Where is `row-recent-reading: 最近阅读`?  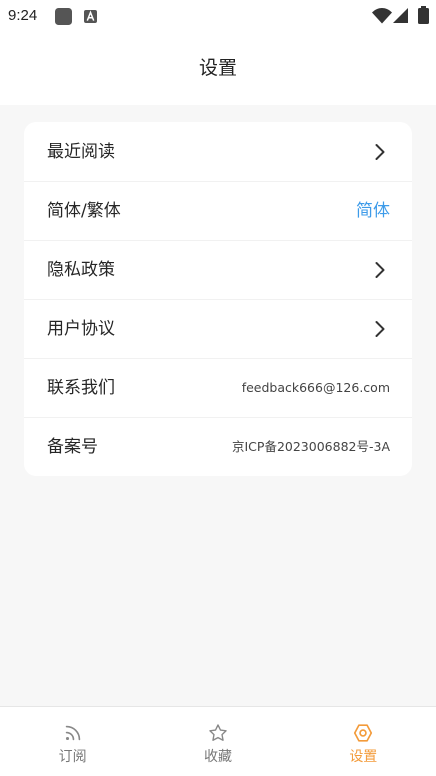 row-recent-reading: 最近阅读 is located at coordinates (218, 151).